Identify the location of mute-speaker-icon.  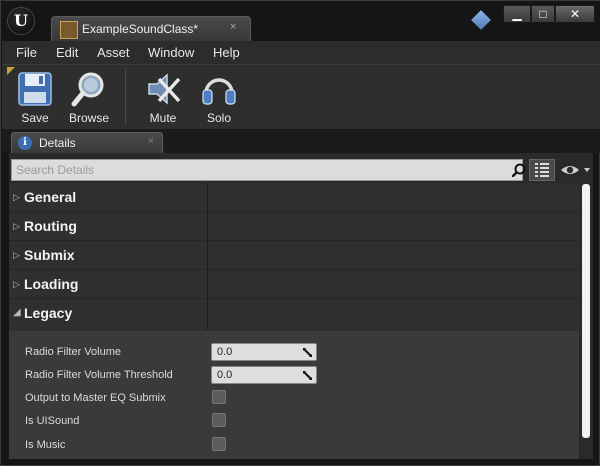
(164, 89).